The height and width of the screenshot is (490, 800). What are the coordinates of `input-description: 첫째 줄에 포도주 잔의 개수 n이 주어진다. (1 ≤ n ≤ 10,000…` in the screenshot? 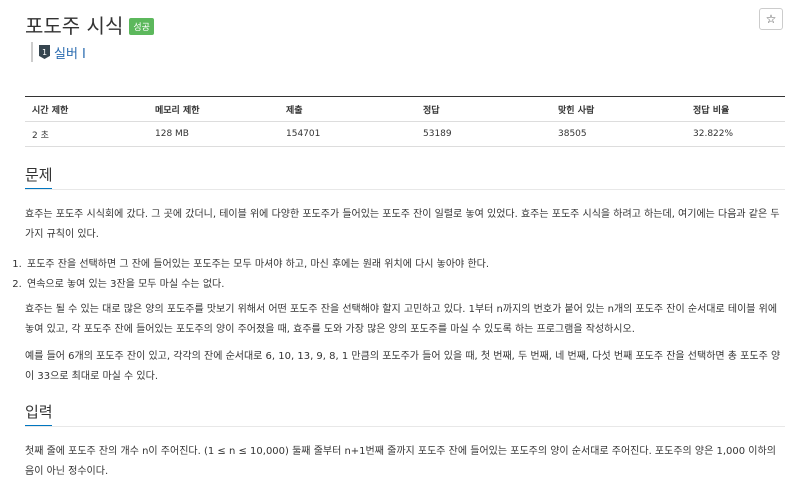 It's located at (400, 461).